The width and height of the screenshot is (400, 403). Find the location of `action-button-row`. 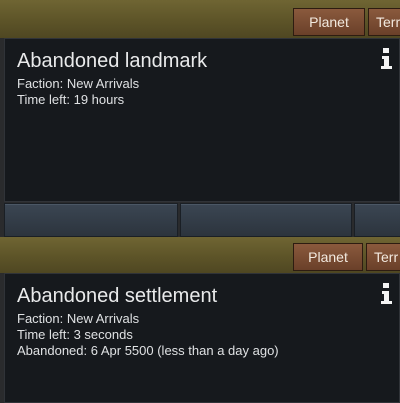

action-button-row is located at coordinates (202, 220).